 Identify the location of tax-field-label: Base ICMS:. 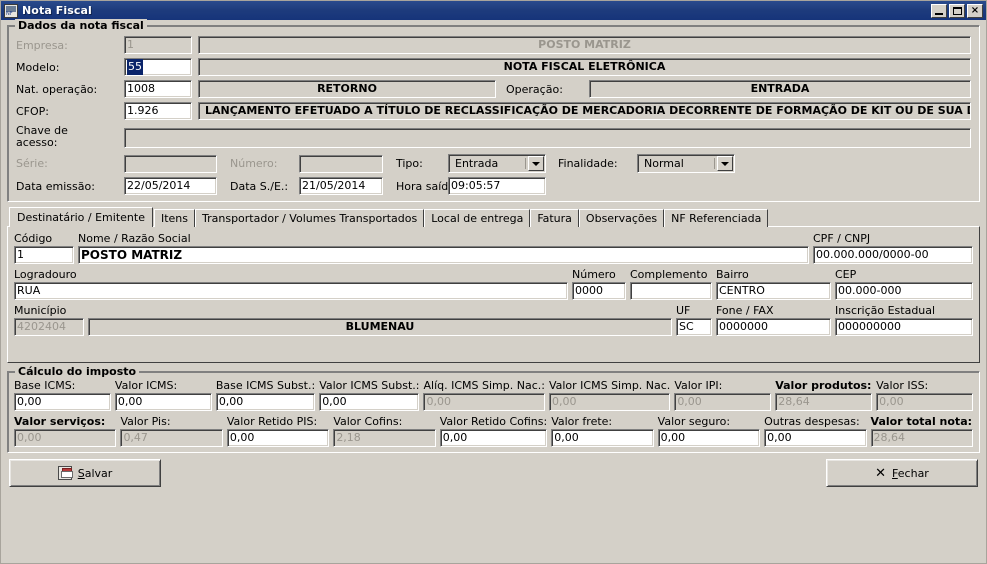
(45, 385).